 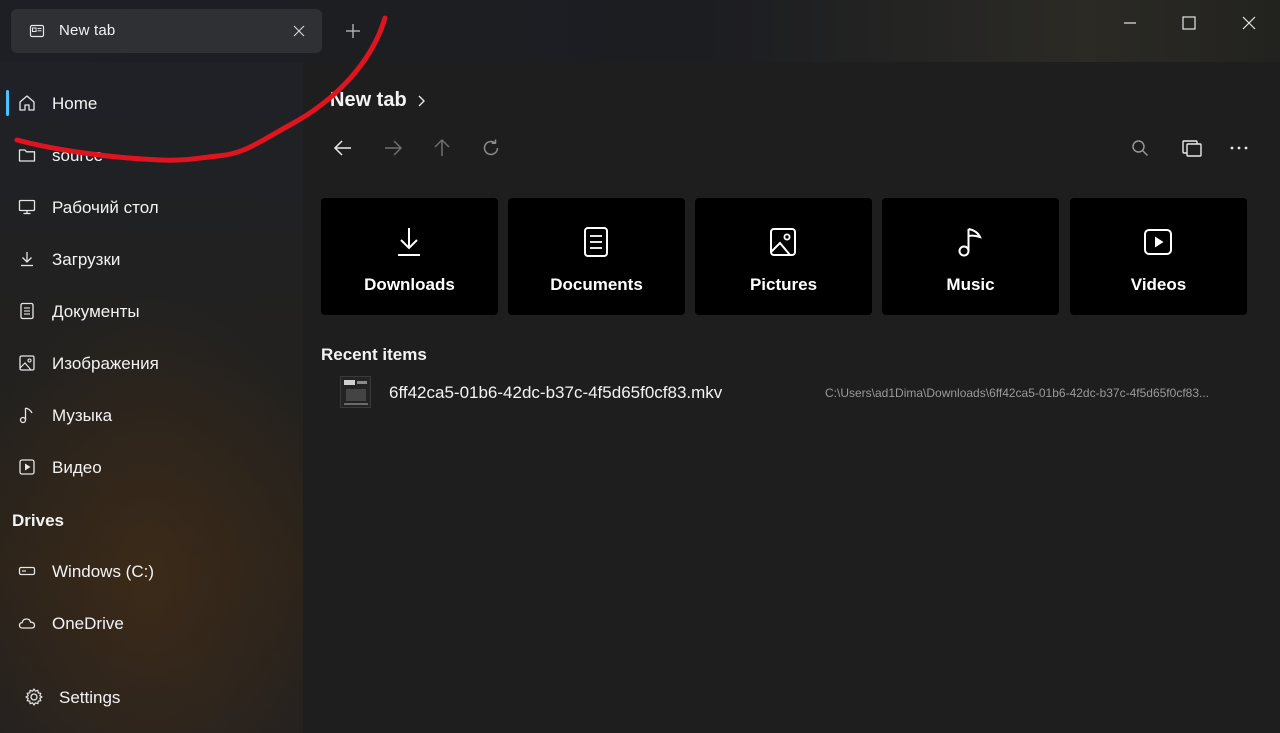 I want to click on back-arrow-icon, so click(x=343, y=148).